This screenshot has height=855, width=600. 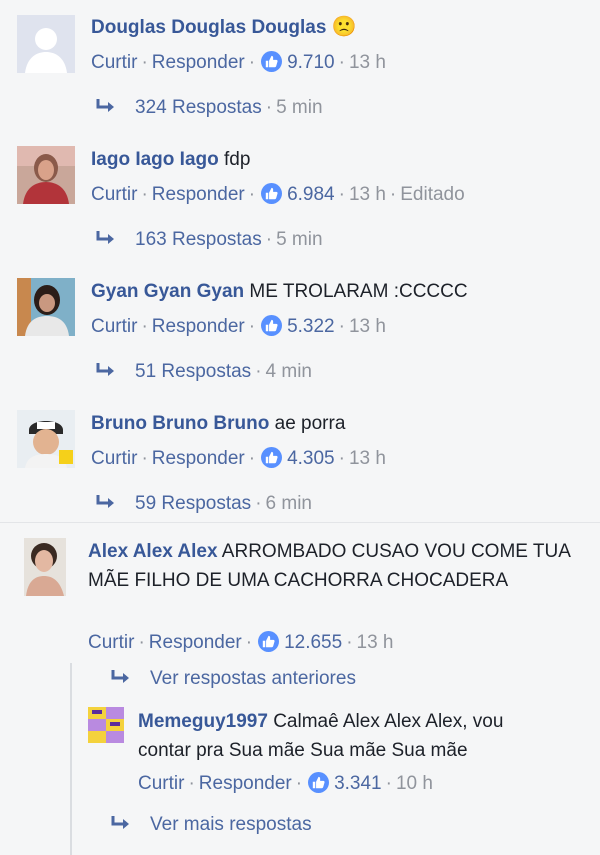 I want to click on view-replies-link: 324 Respostas, so click(x=198, y=107).